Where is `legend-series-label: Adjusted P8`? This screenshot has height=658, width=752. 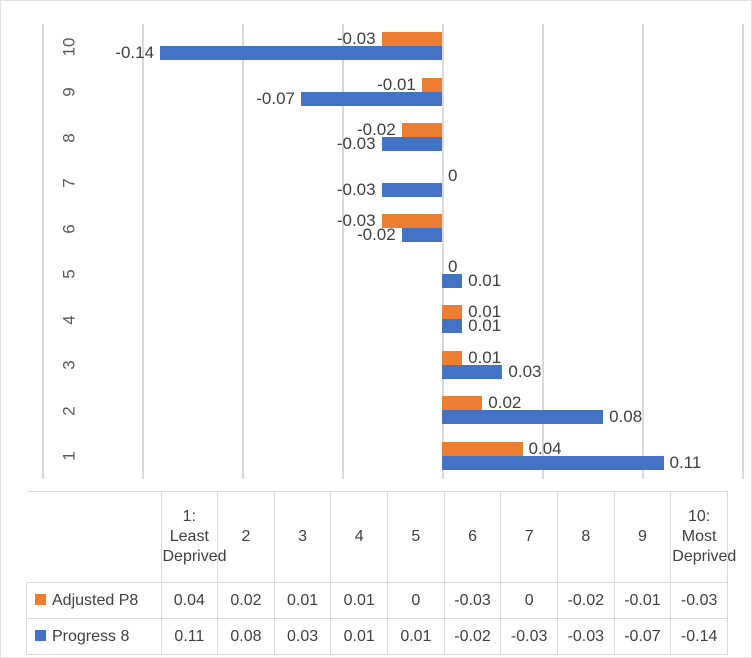
legend-series-label: Adjusted P8 is located at coordinates (95, 600).